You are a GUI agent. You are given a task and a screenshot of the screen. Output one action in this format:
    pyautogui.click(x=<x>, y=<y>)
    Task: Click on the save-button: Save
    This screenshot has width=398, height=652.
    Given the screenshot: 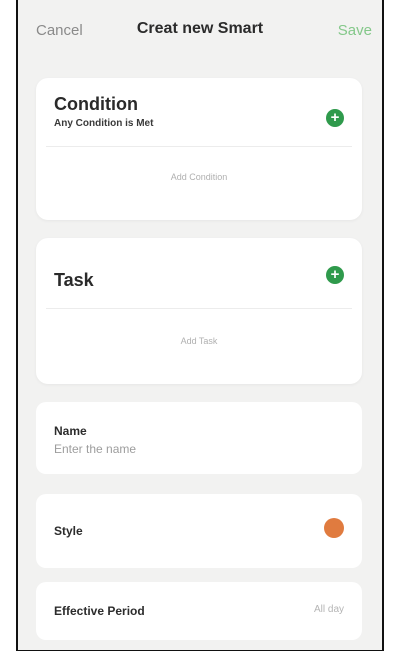 What is the action you would take?
    pyautogui.click(x=355, y=30)
    